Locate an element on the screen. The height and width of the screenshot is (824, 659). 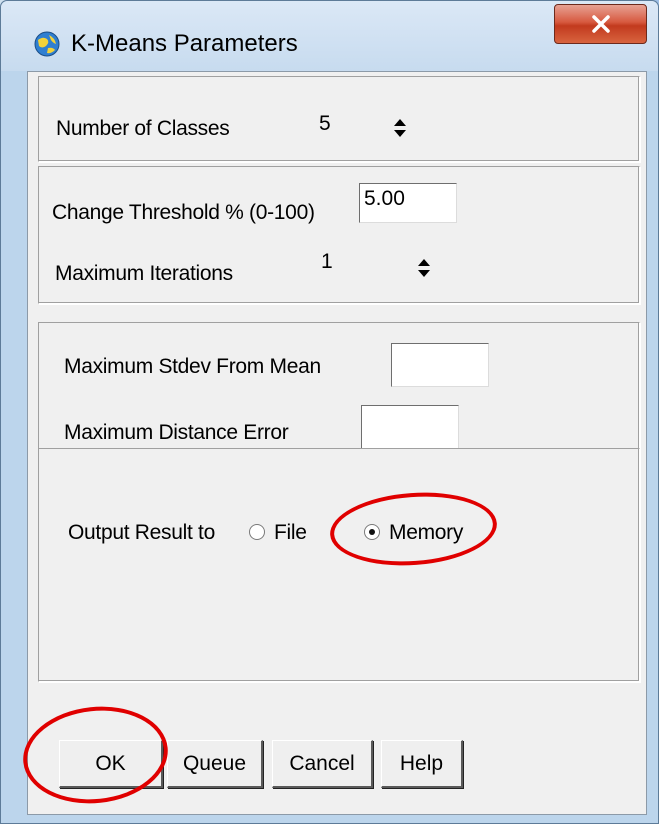
output-file-label: File is located at coordinates (290, 533).